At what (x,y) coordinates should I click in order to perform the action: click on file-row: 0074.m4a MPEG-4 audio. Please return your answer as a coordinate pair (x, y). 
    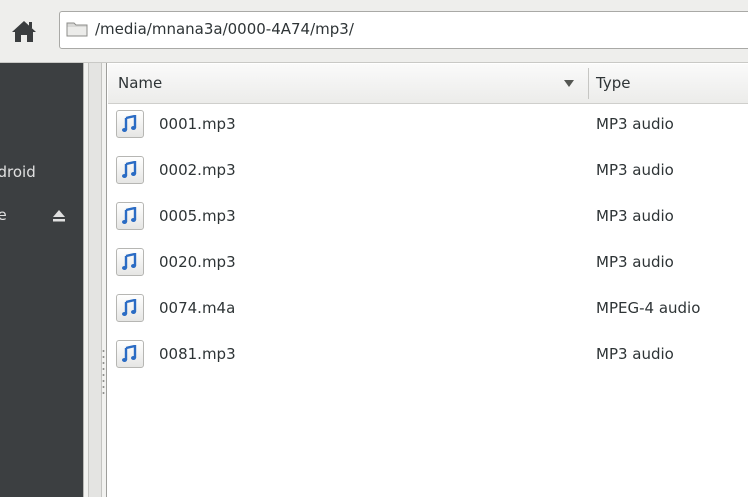
    Looking at the image, I should click on (428, 312).